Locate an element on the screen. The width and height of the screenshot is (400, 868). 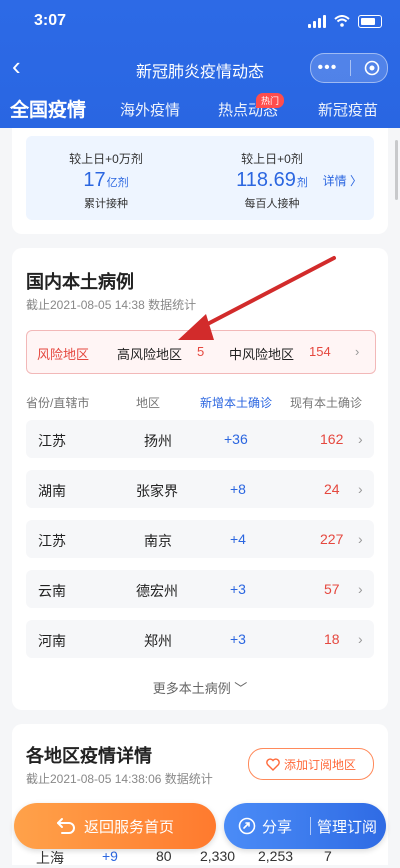
share-manage-bar: 分享 管理订阅 is located at coordinates (305, 826).